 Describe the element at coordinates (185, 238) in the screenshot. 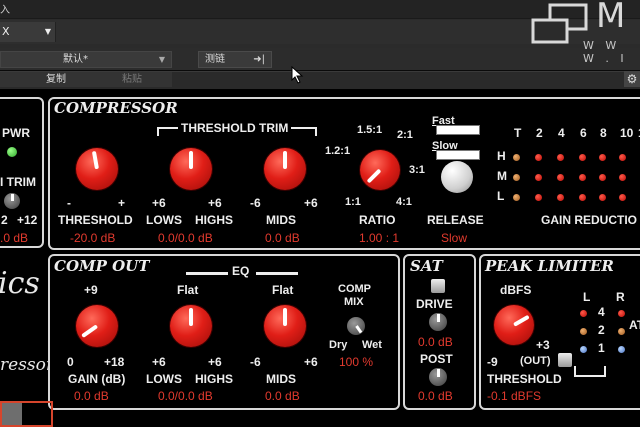

I see `lows-highs-value: 0.0/0.0 dB` at that location.